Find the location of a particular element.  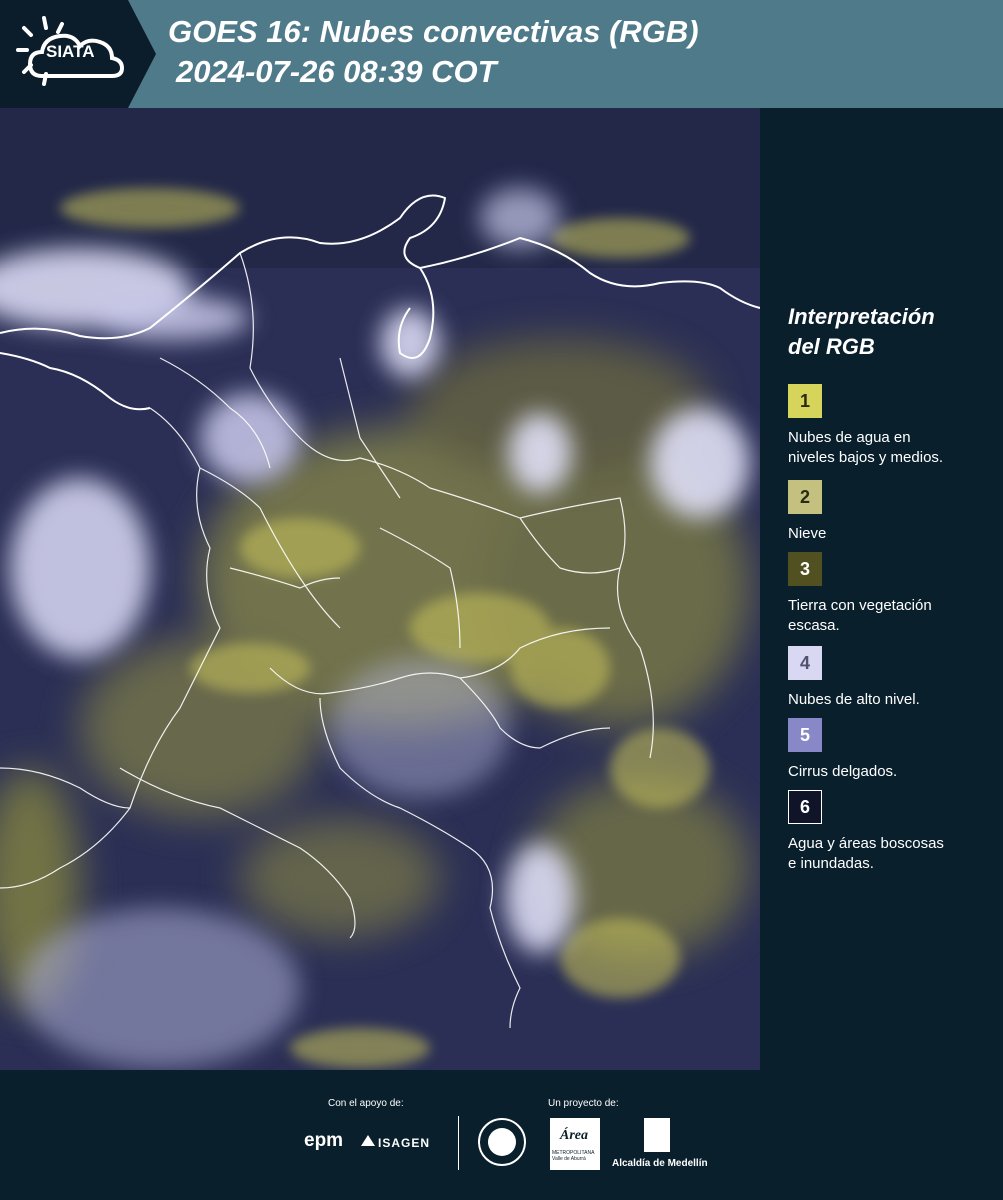

legend-label-6-line2: e inundadas. is located at coordinates (831, 863).